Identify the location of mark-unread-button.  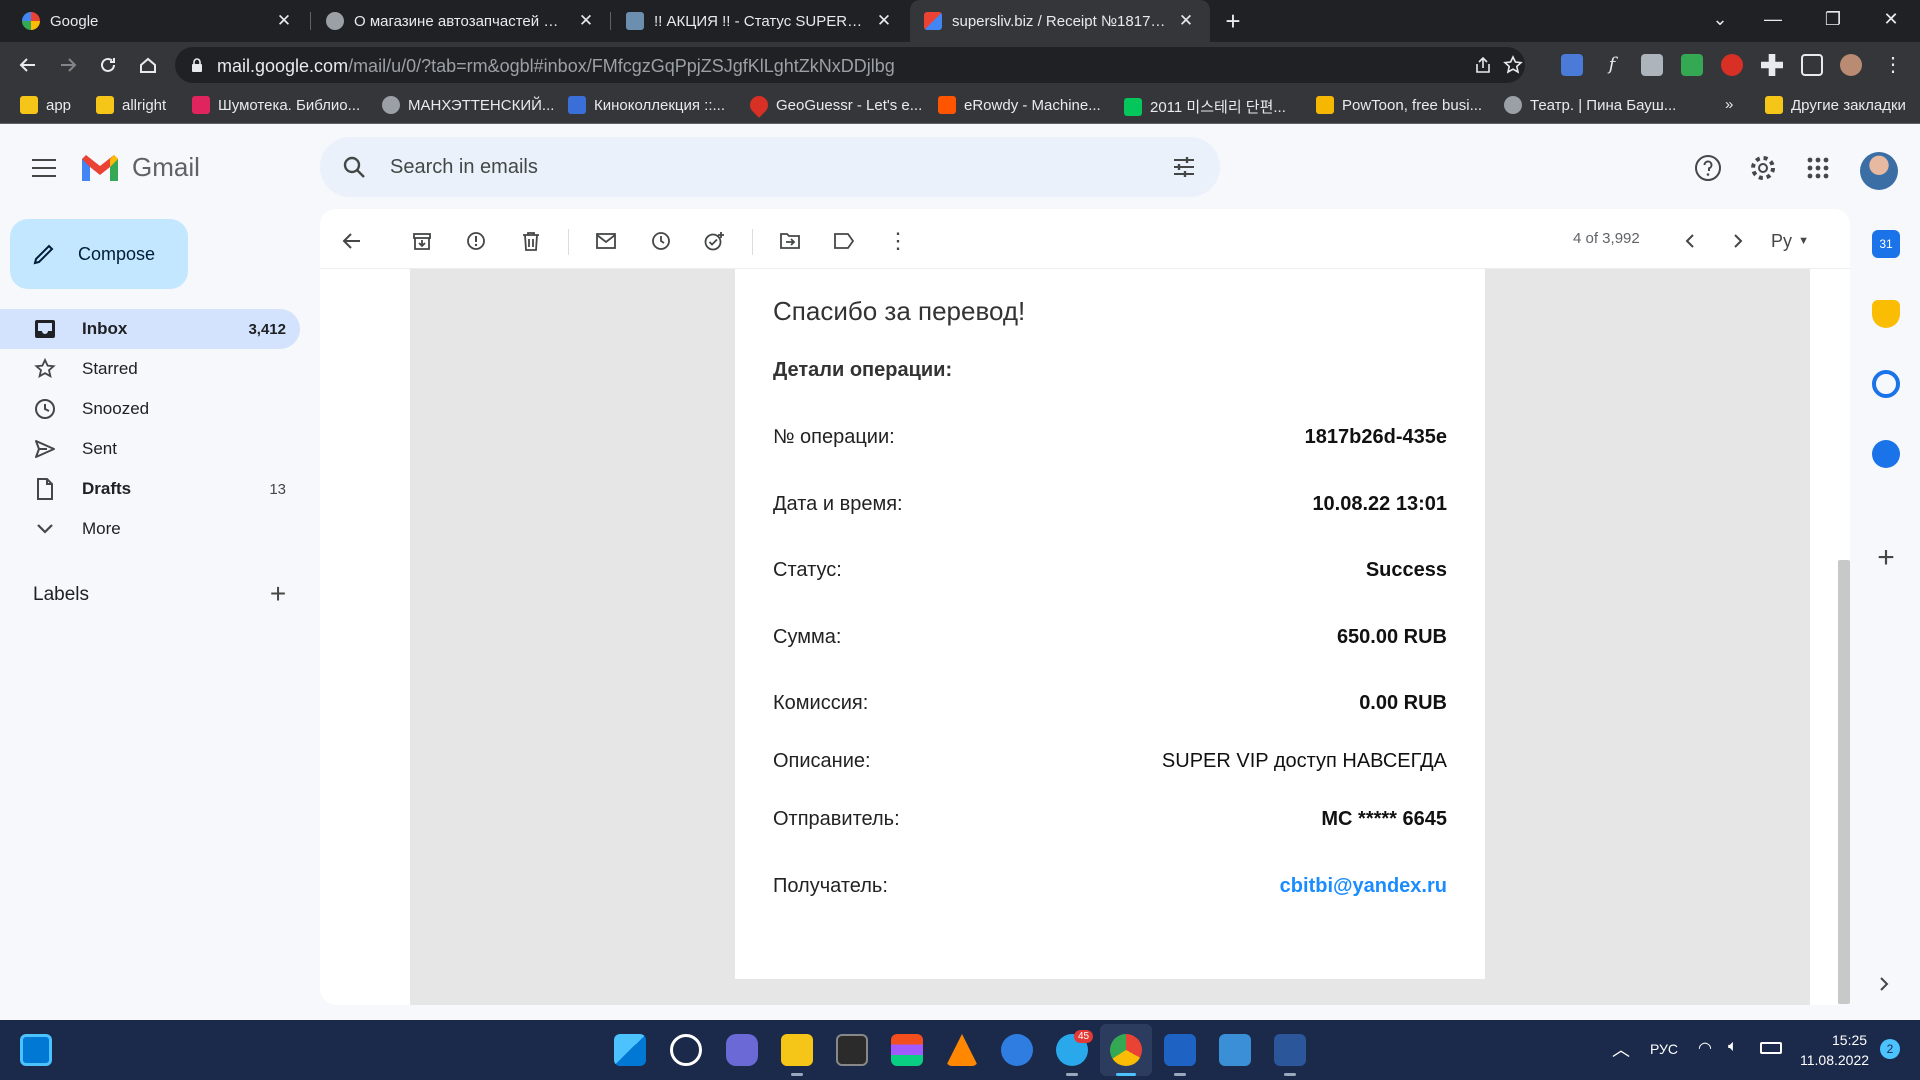
(606, 241).